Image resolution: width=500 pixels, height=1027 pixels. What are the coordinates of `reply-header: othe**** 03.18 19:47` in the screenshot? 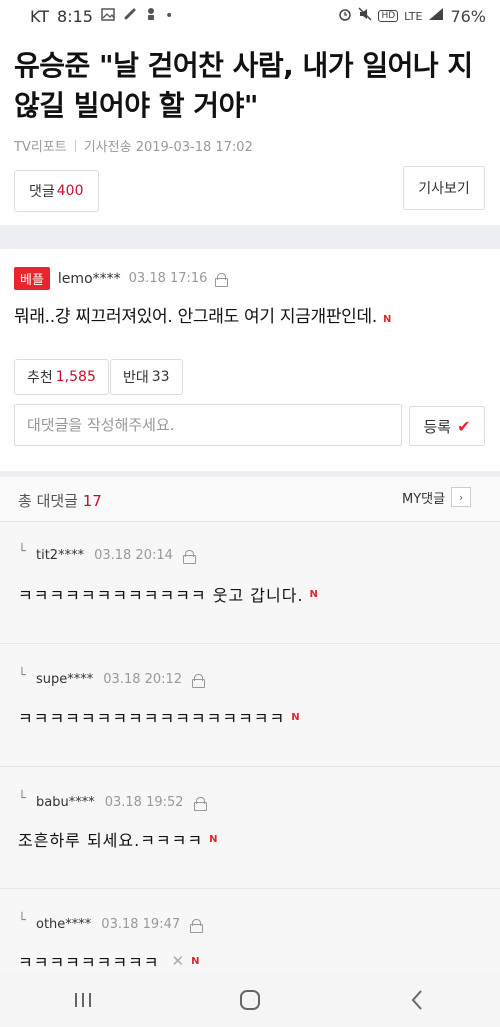 It's located at (120, 925).